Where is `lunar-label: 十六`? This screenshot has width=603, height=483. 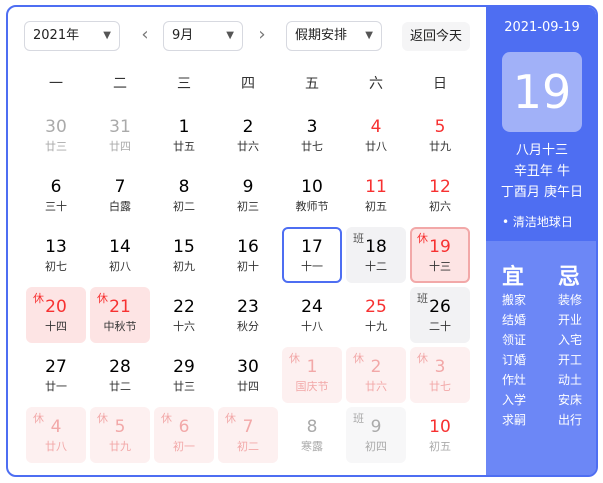 lunar-label: 十六 is located at coordinates (184, 326).